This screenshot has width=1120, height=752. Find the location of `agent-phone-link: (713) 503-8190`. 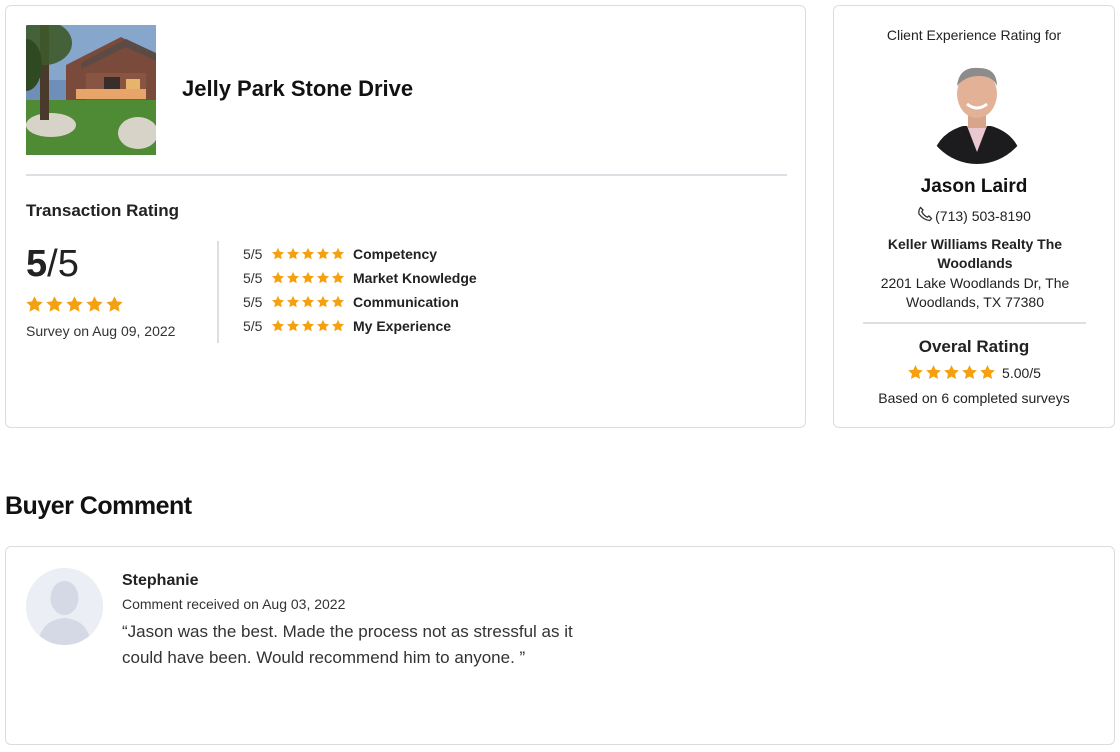

agent-phone-link: (713) 503-8190 is located at coordinates (974, 215).